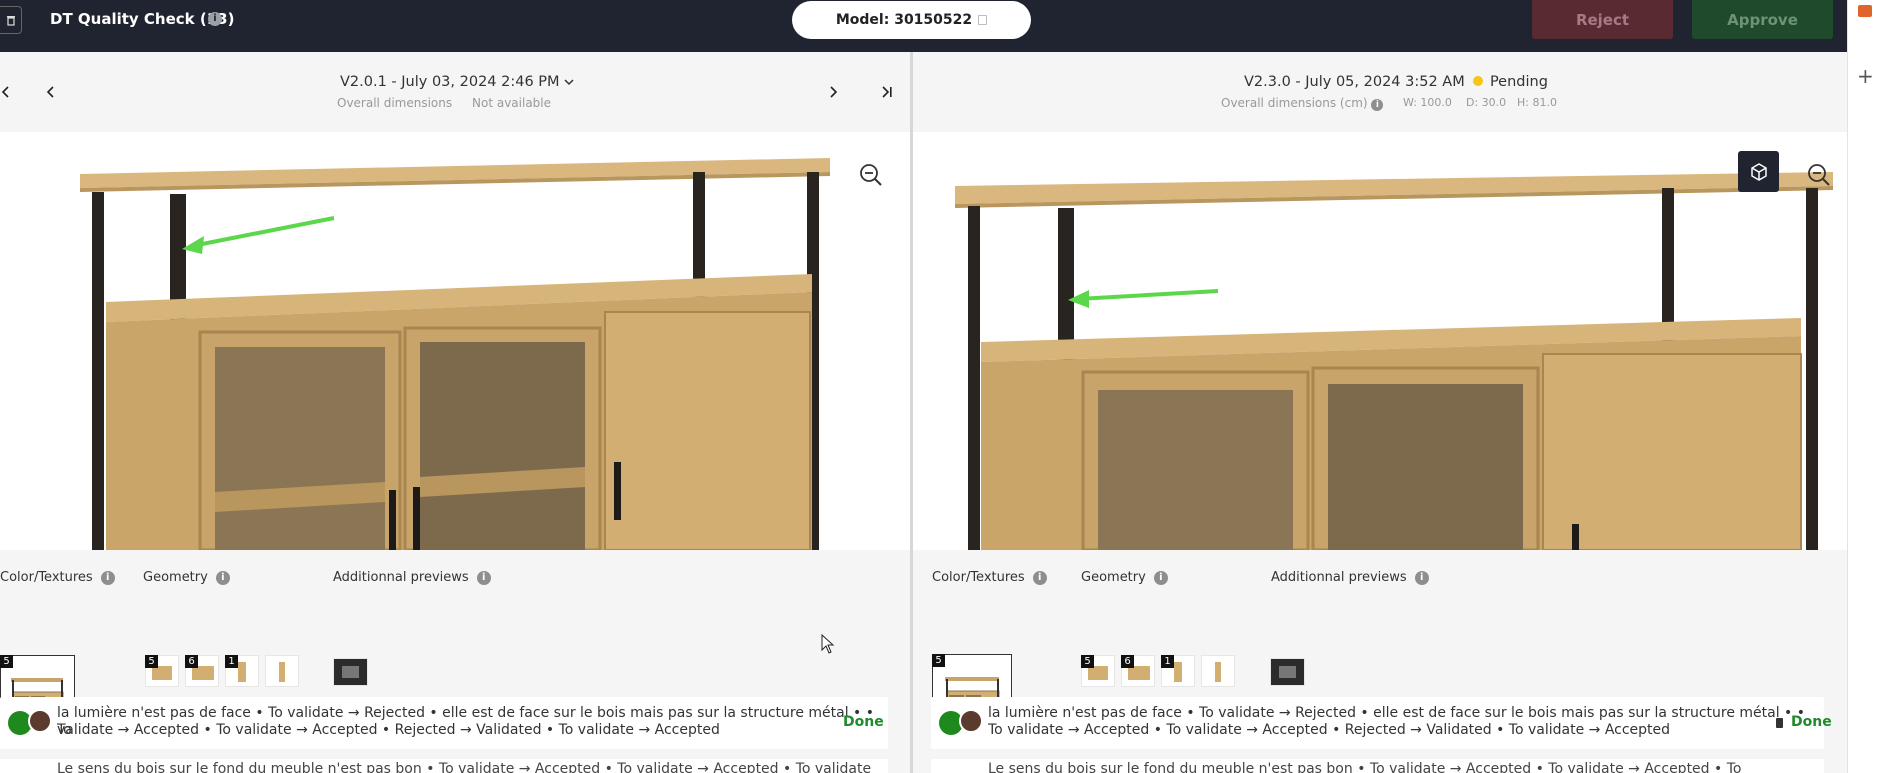  What do you see at coordinates (1865, 76) in the screenshot?
I see `add-icon: +` at bounding box center [1865, 76].